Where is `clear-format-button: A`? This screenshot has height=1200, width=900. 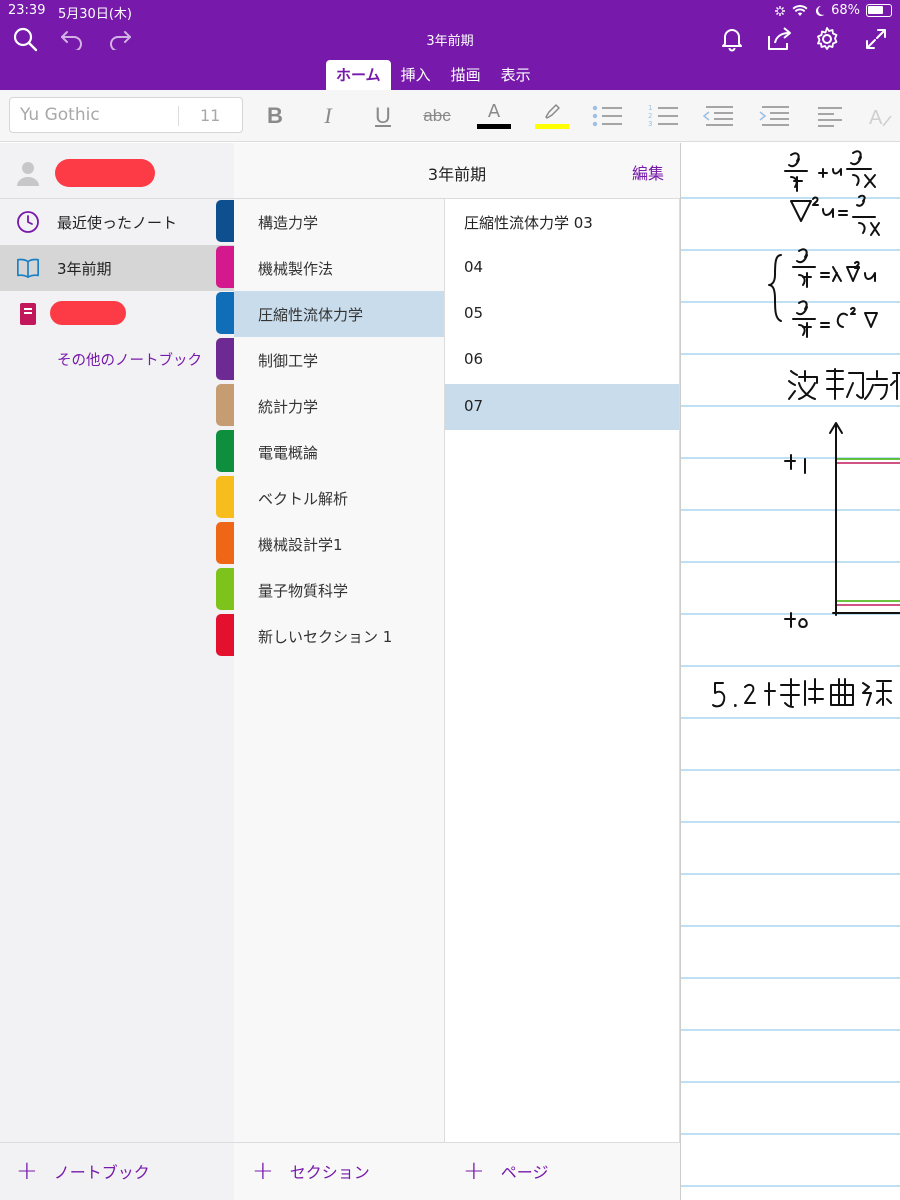
clear-format-button: A is located at coordinates (882, 116).